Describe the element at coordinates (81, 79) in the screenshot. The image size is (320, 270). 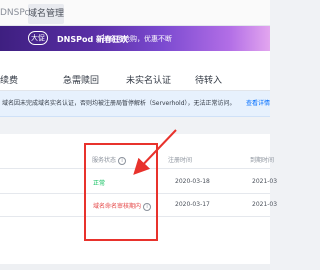
I see `tab-redeem: 急需赎回` at that location.